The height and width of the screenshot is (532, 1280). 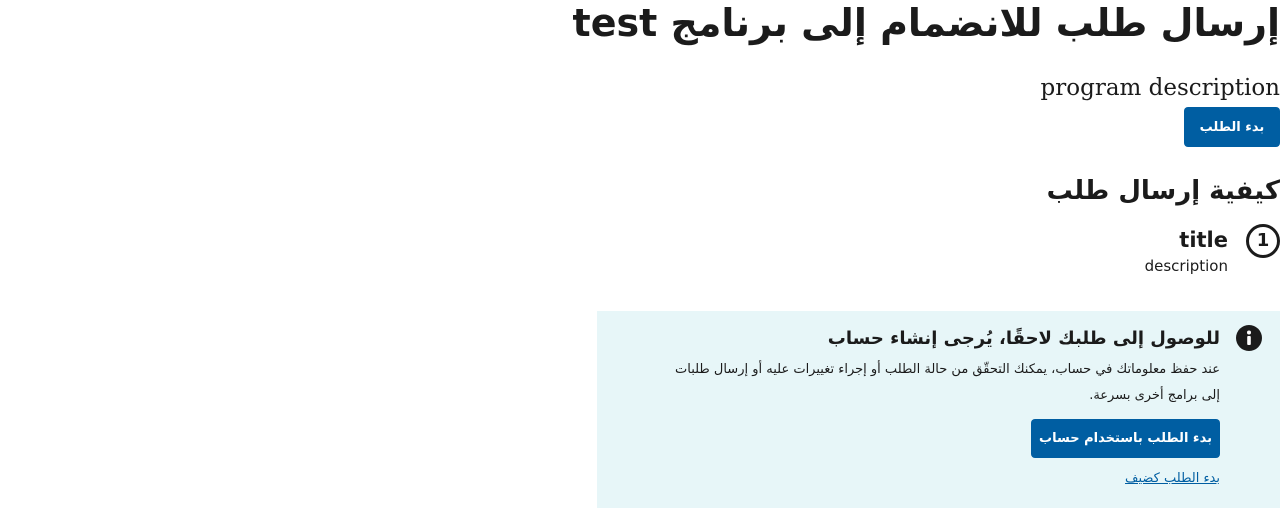 I want to click on start-with-account-button: بدء الطلب باستخدام حساب, so click(x=1125, y=438).